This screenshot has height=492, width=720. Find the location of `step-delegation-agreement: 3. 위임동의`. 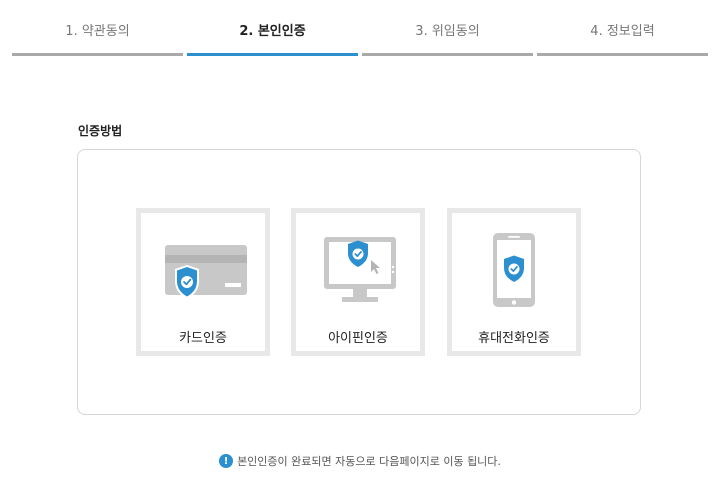

step-delegation-agreement: 3. 위임동의 is located at coordinates (447, 28).